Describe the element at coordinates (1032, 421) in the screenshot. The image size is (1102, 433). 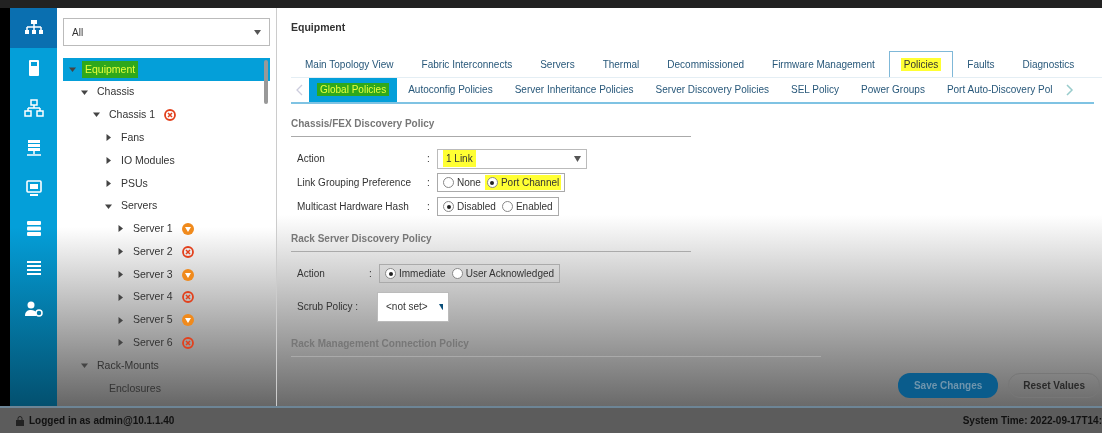
I see `system-time: System Time: 2022-09-17T14:` at that location.